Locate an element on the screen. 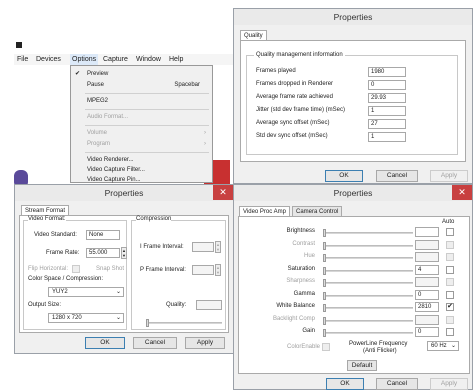 The height and width of the screenshot is (390, 475). color-space-label: Color Space / Compression: is located at coordinates (66, 279).